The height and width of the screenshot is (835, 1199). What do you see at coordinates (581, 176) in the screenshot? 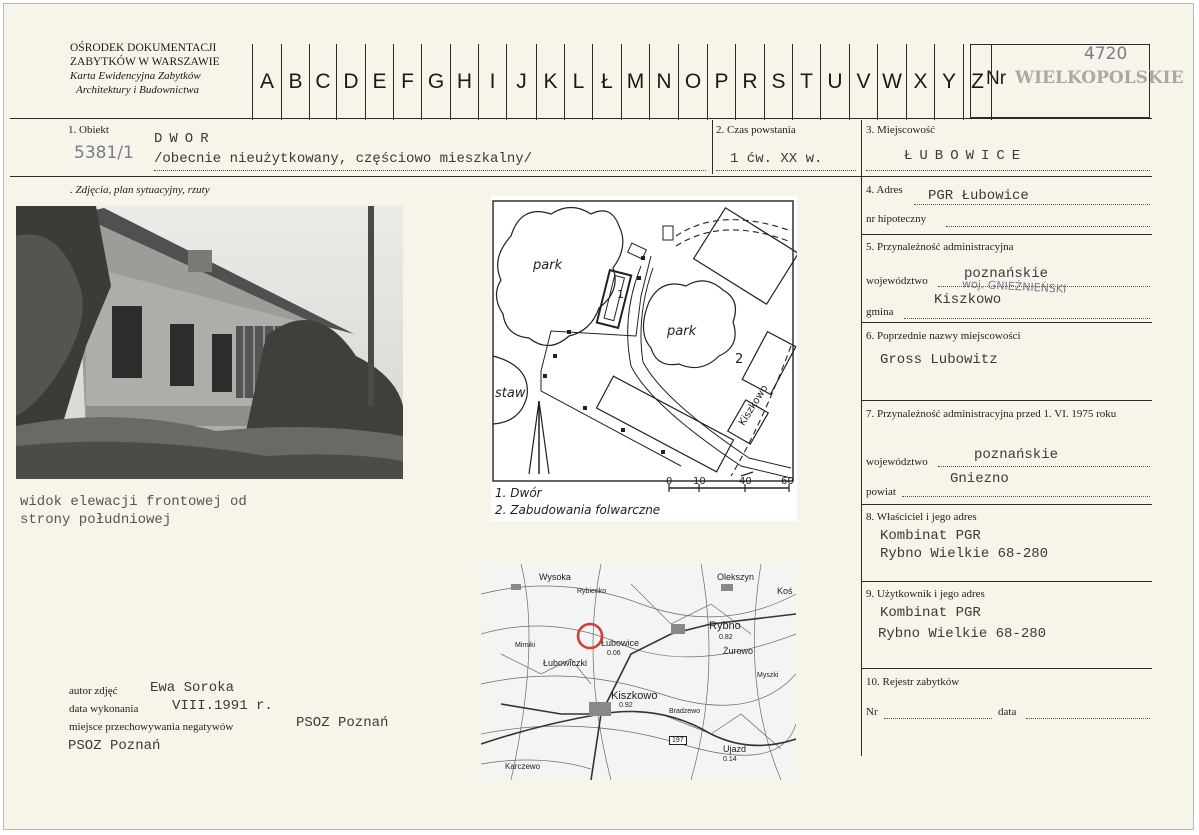
I see `row1-rule` at bounding box center [581, 176].